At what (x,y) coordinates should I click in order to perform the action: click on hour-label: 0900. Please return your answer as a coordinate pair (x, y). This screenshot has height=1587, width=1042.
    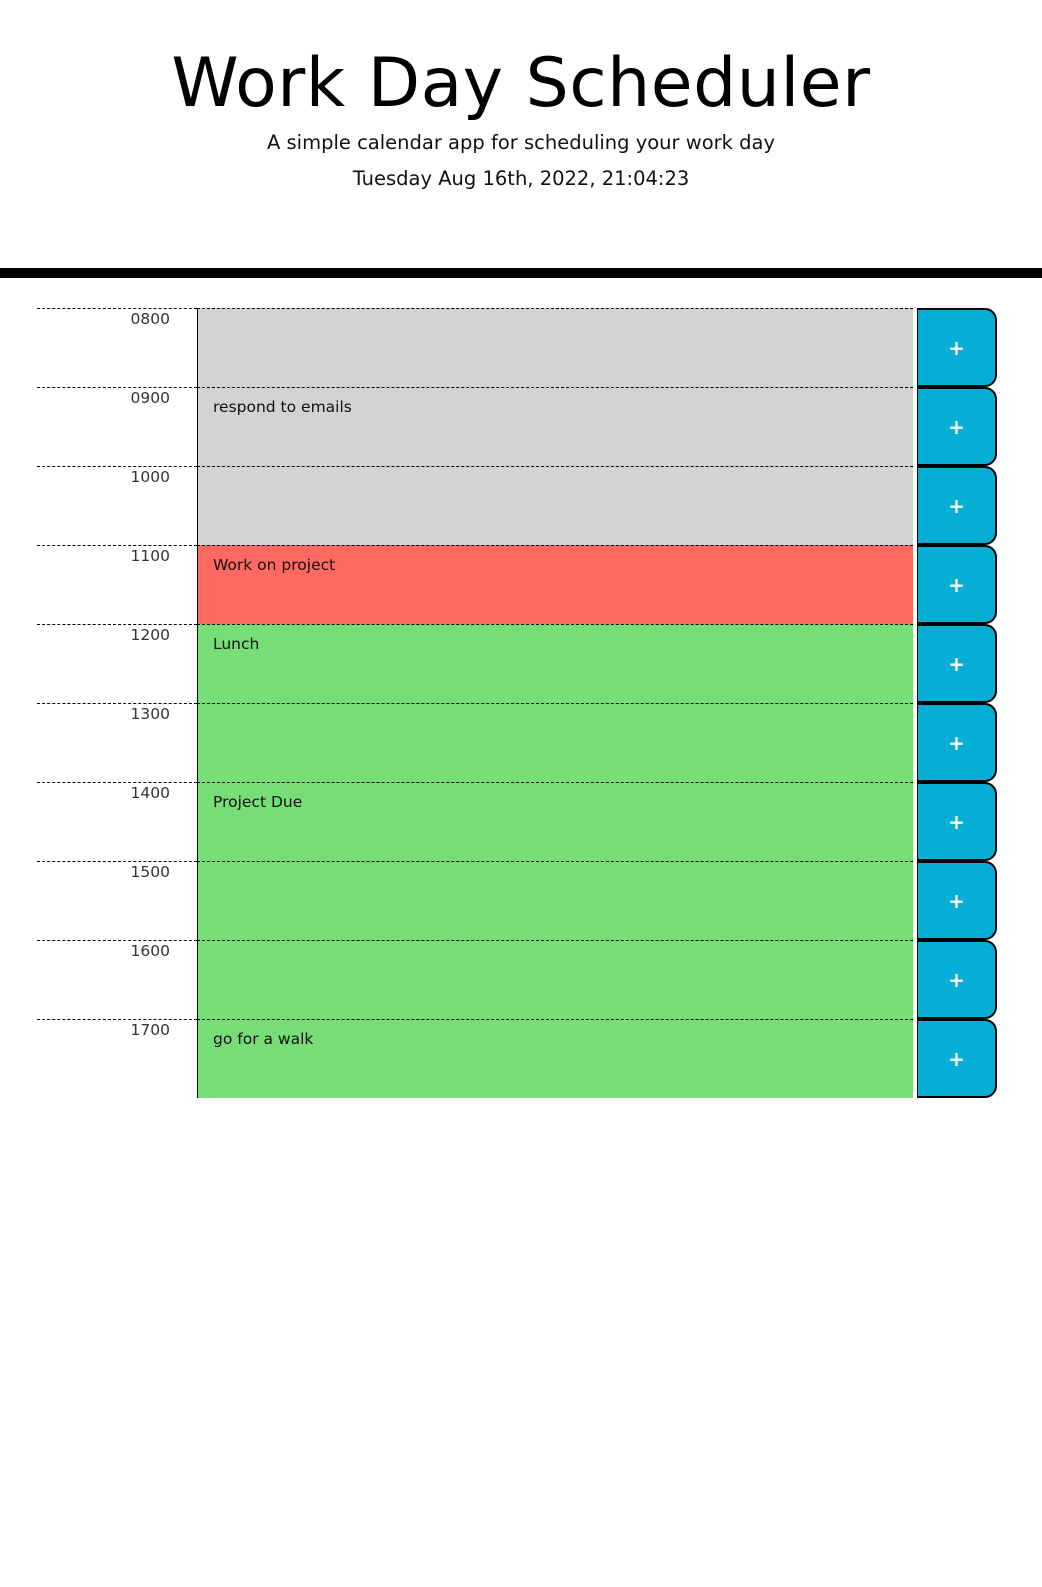
    Looking at the image, I should click on (117, 426).